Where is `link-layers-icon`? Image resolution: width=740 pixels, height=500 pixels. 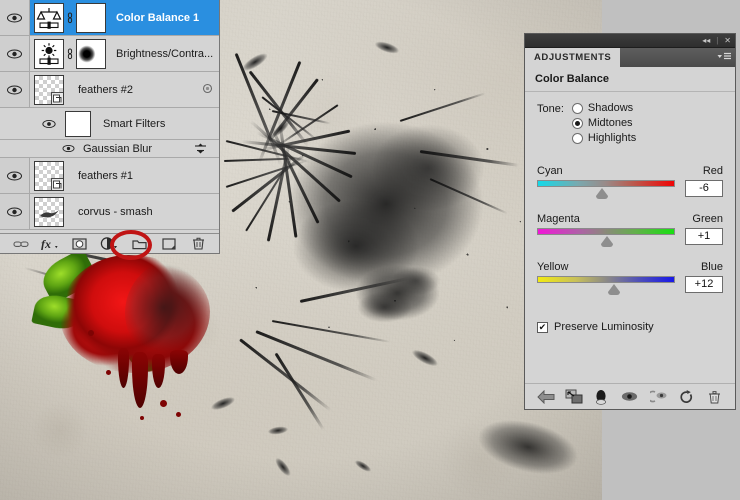
link-layers-icon is located at coordinates (21, 244).